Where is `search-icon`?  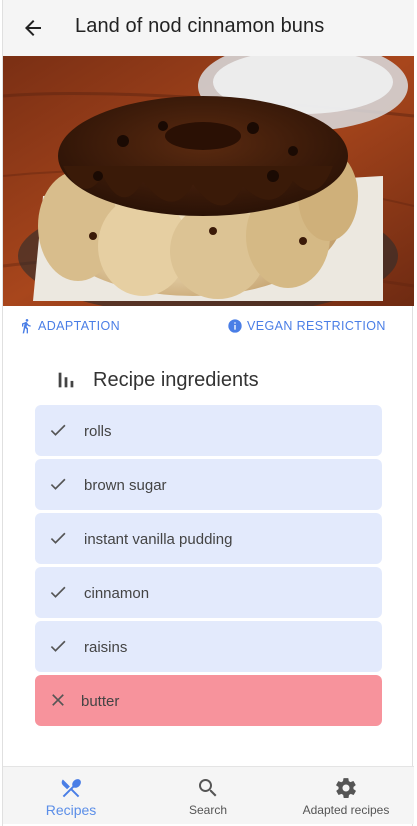 search-icon is located at coordinates (208, 788).